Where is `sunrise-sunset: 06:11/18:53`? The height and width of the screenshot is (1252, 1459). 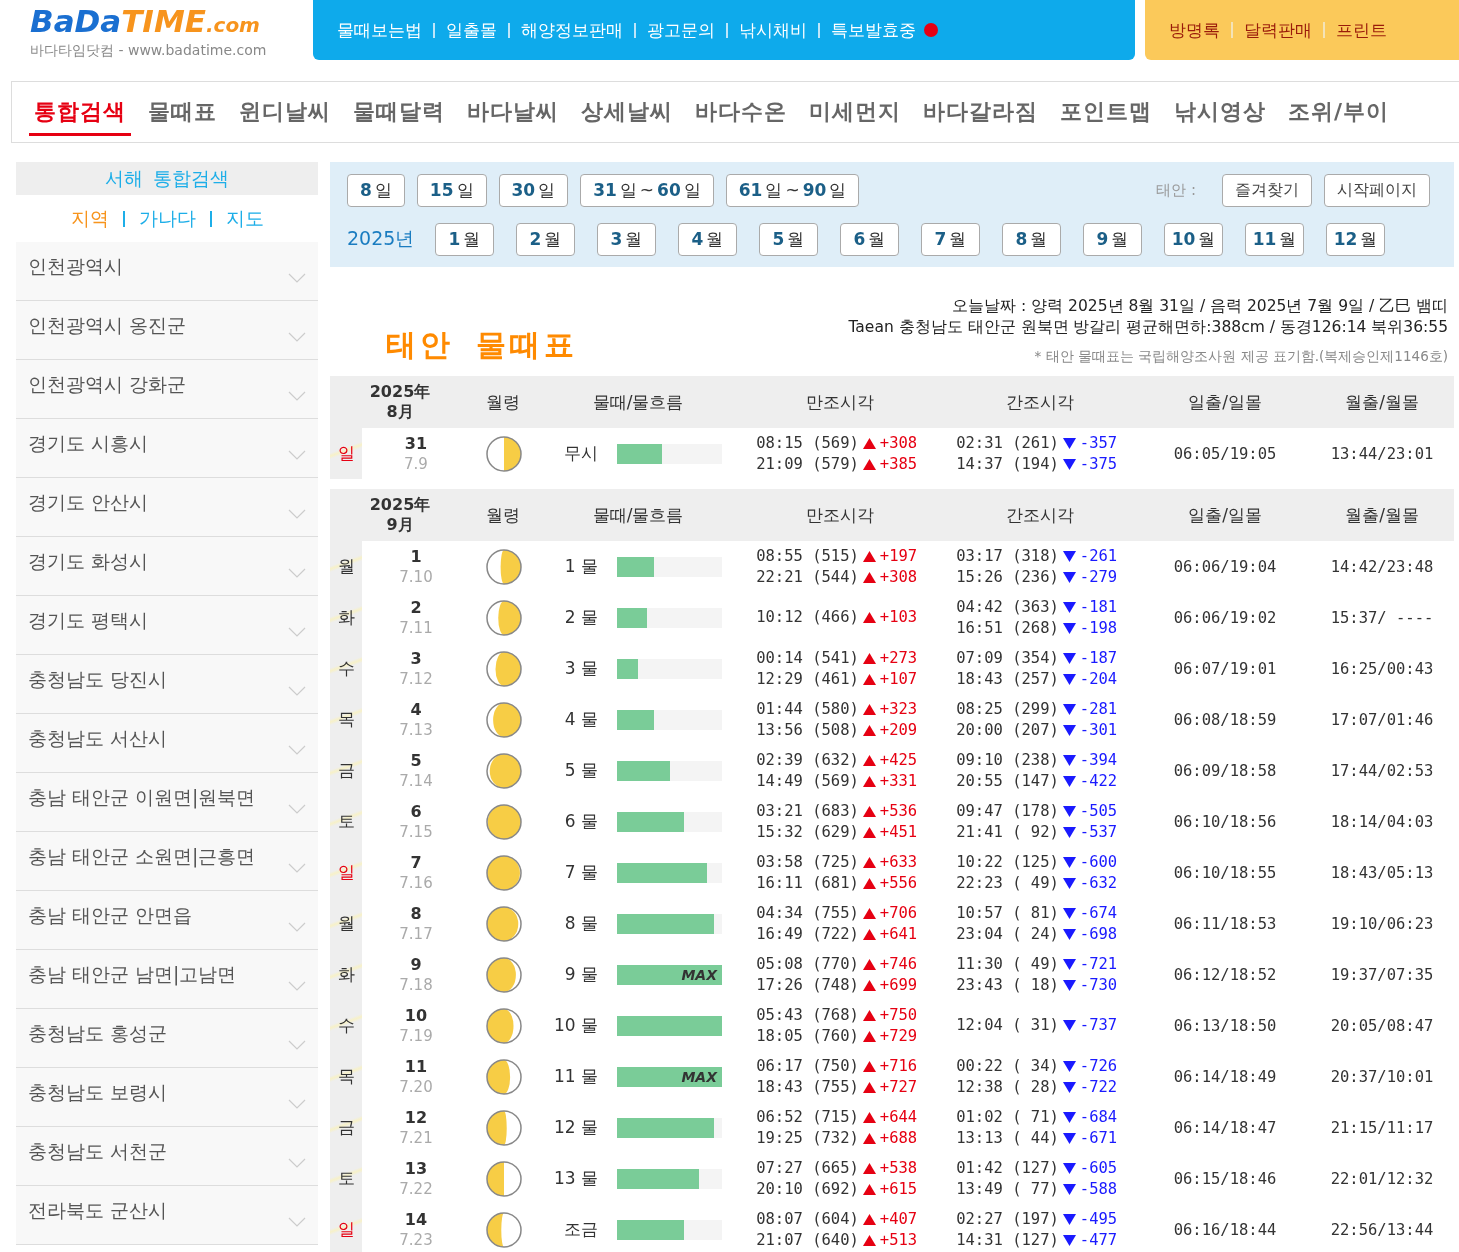 sunrise-sunset: 06:11/18:53 is located at coordinates (1225, 923).